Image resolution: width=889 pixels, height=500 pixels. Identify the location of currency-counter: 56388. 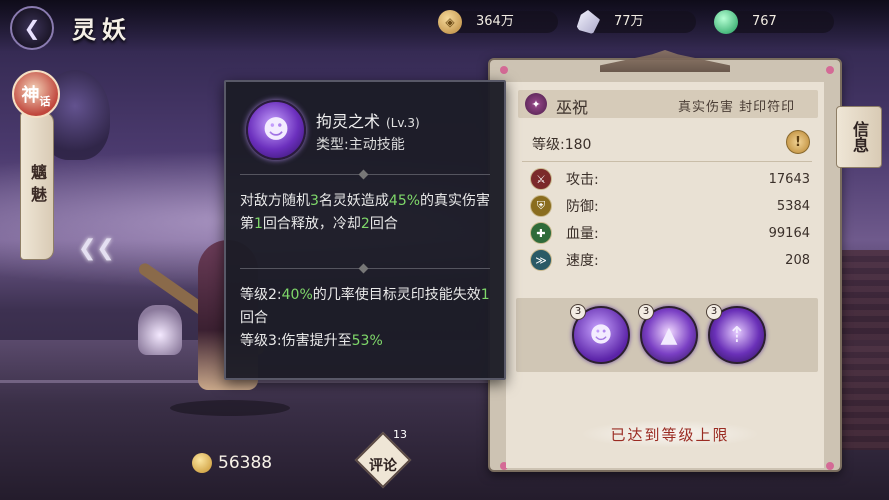
(232, 463).